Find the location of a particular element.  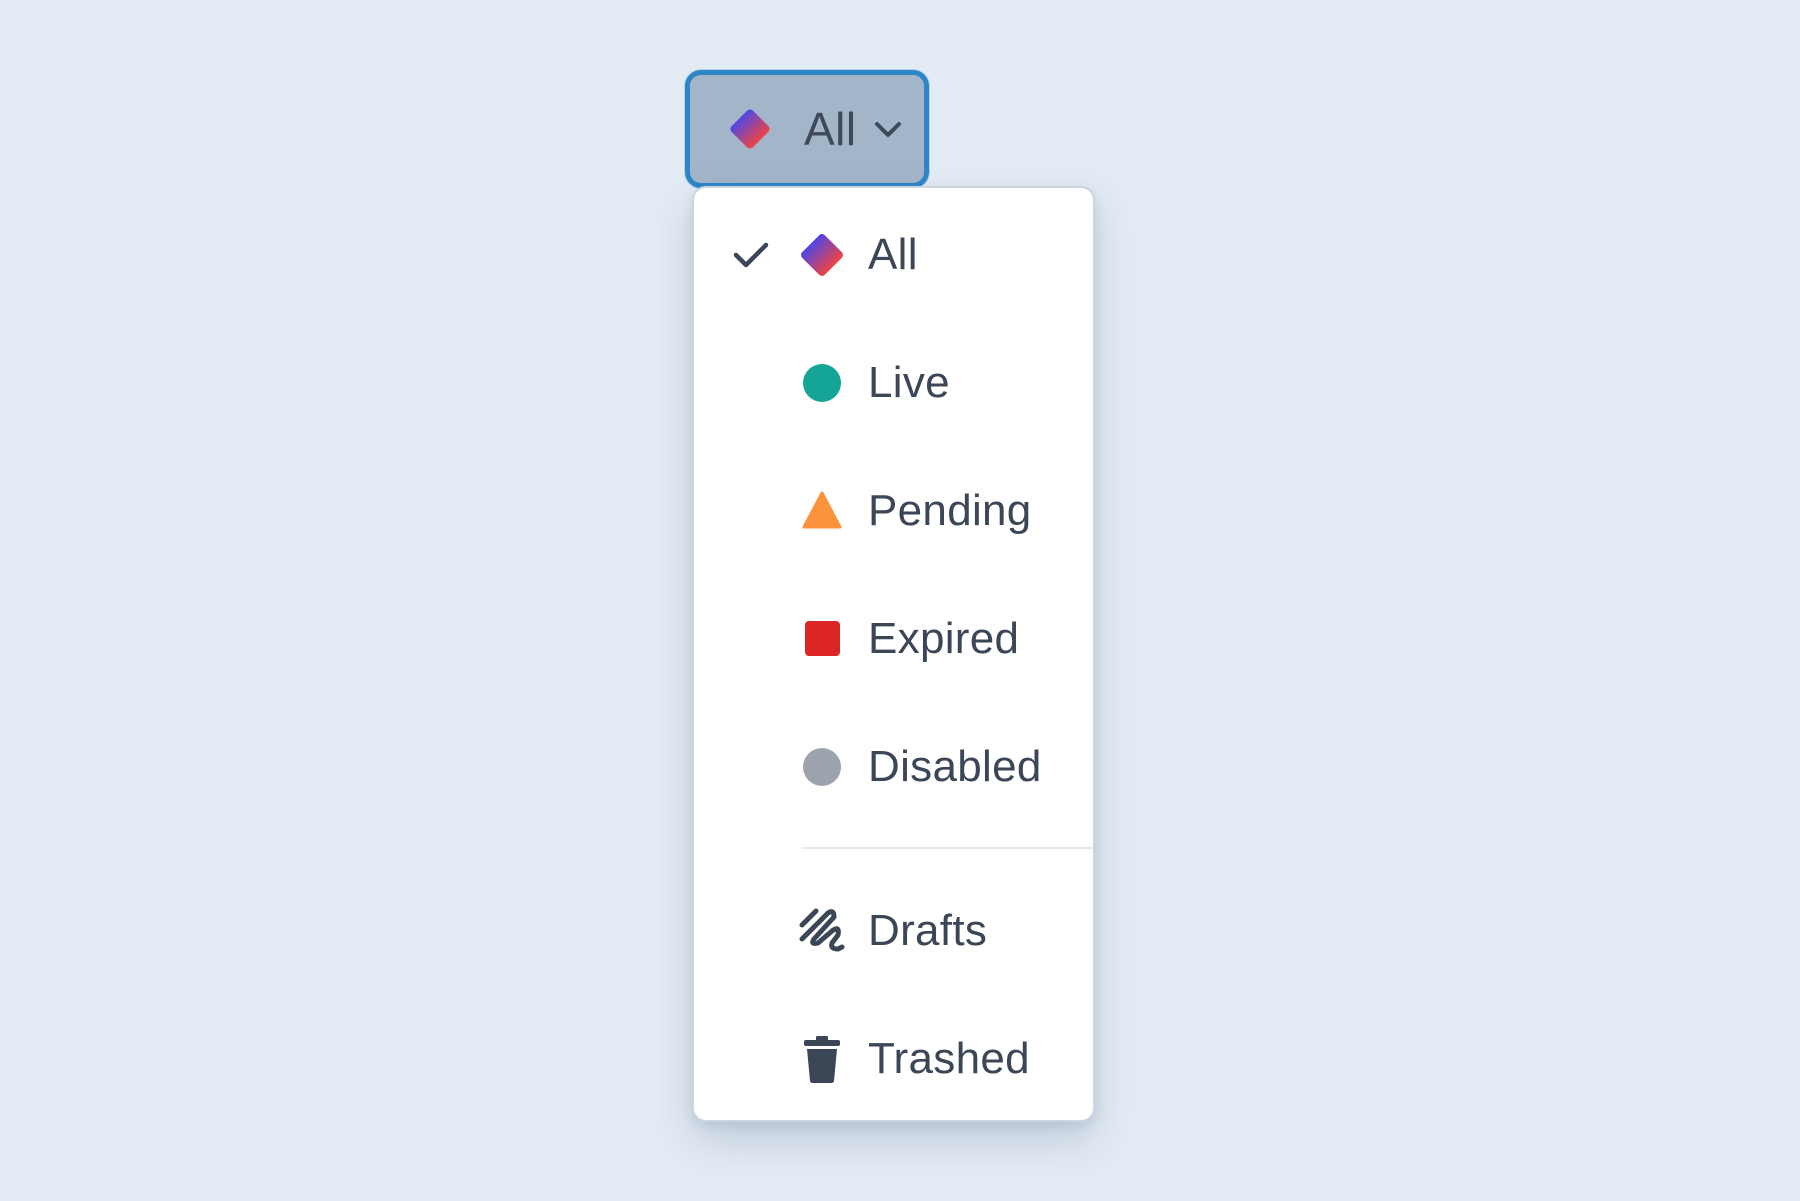

menu-item-live: Live is located at coordinates (893, 383).